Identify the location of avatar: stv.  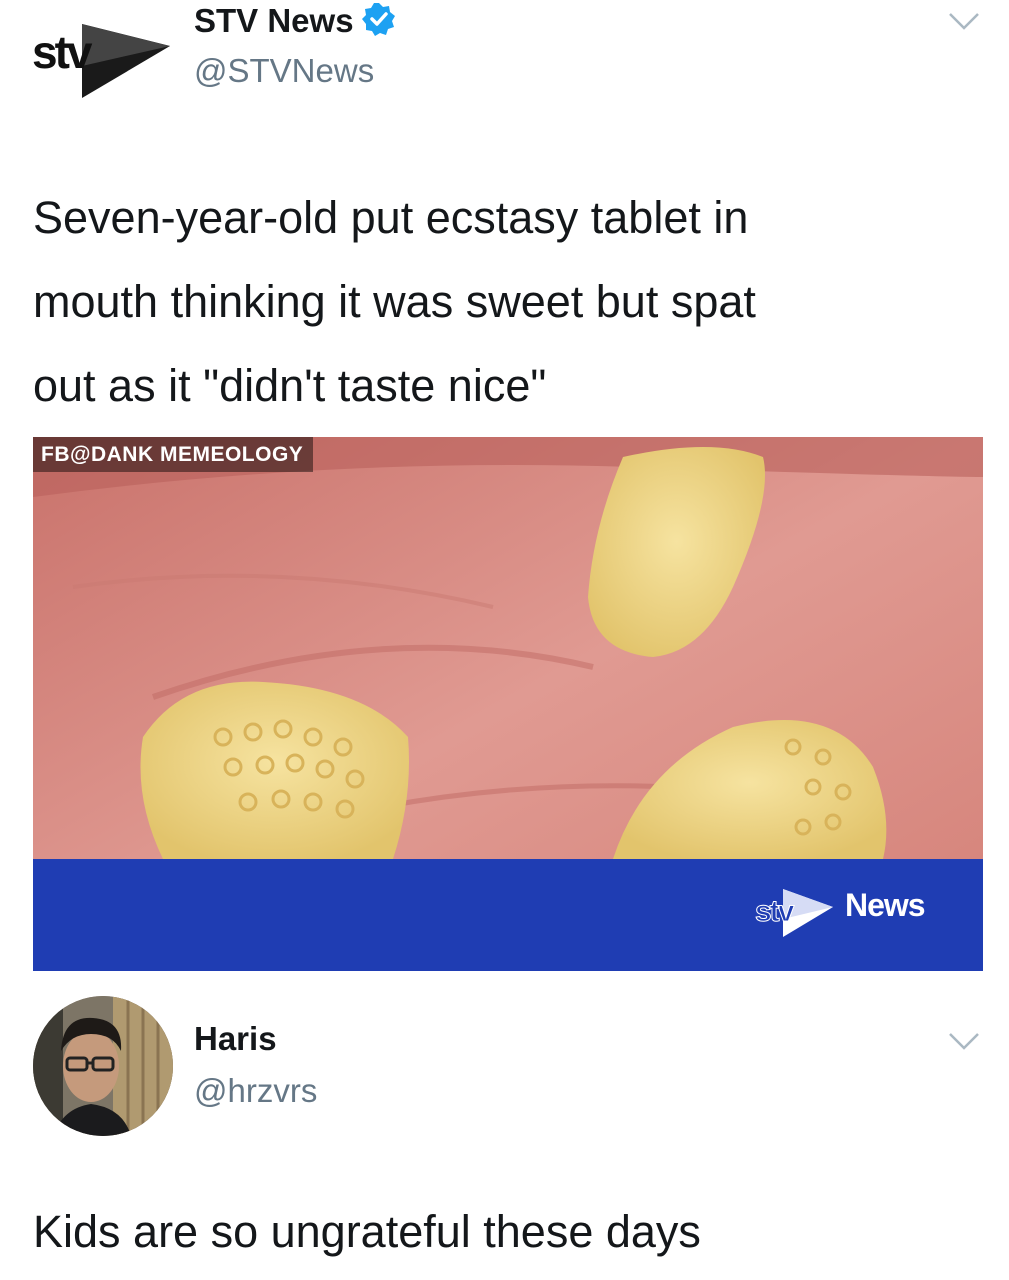
(100, 52).